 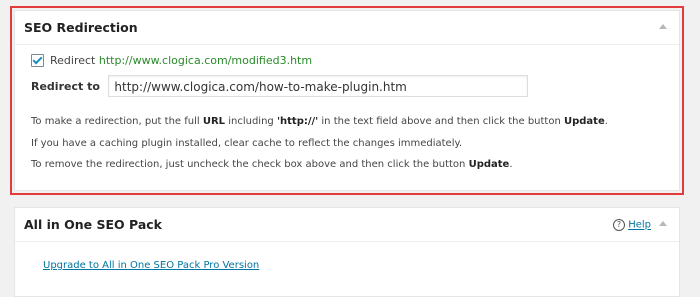 What do you see at coordinates (639, 225) in the screenshot?
I see `help-link: Help` at bounding box center [639, 225].